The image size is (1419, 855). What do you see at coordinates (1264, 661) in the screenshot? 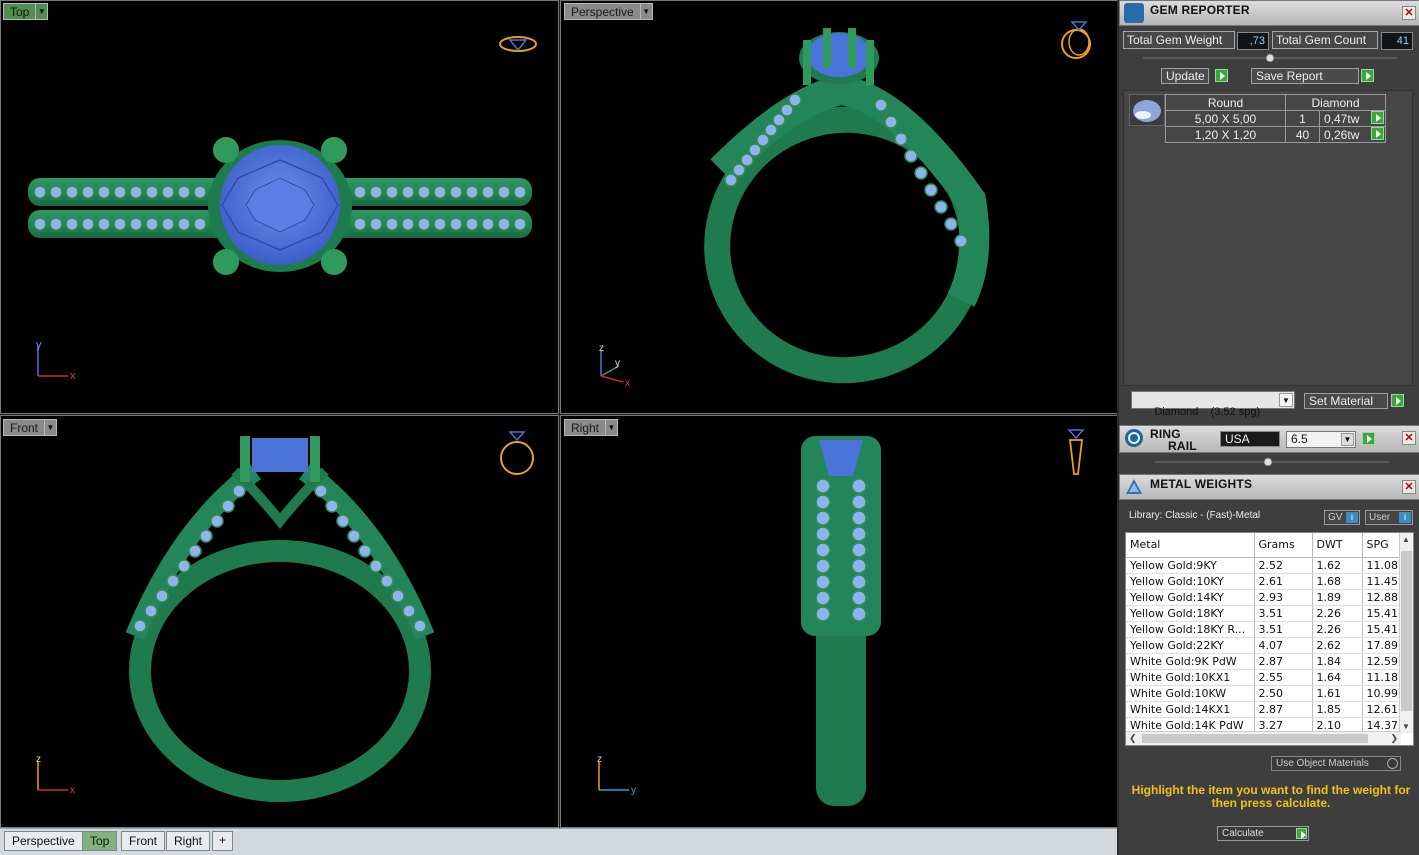
I see `metal-row: White Gold:9K PdW 2.87 1.84 12.59` at bounding box center [1264, 661].